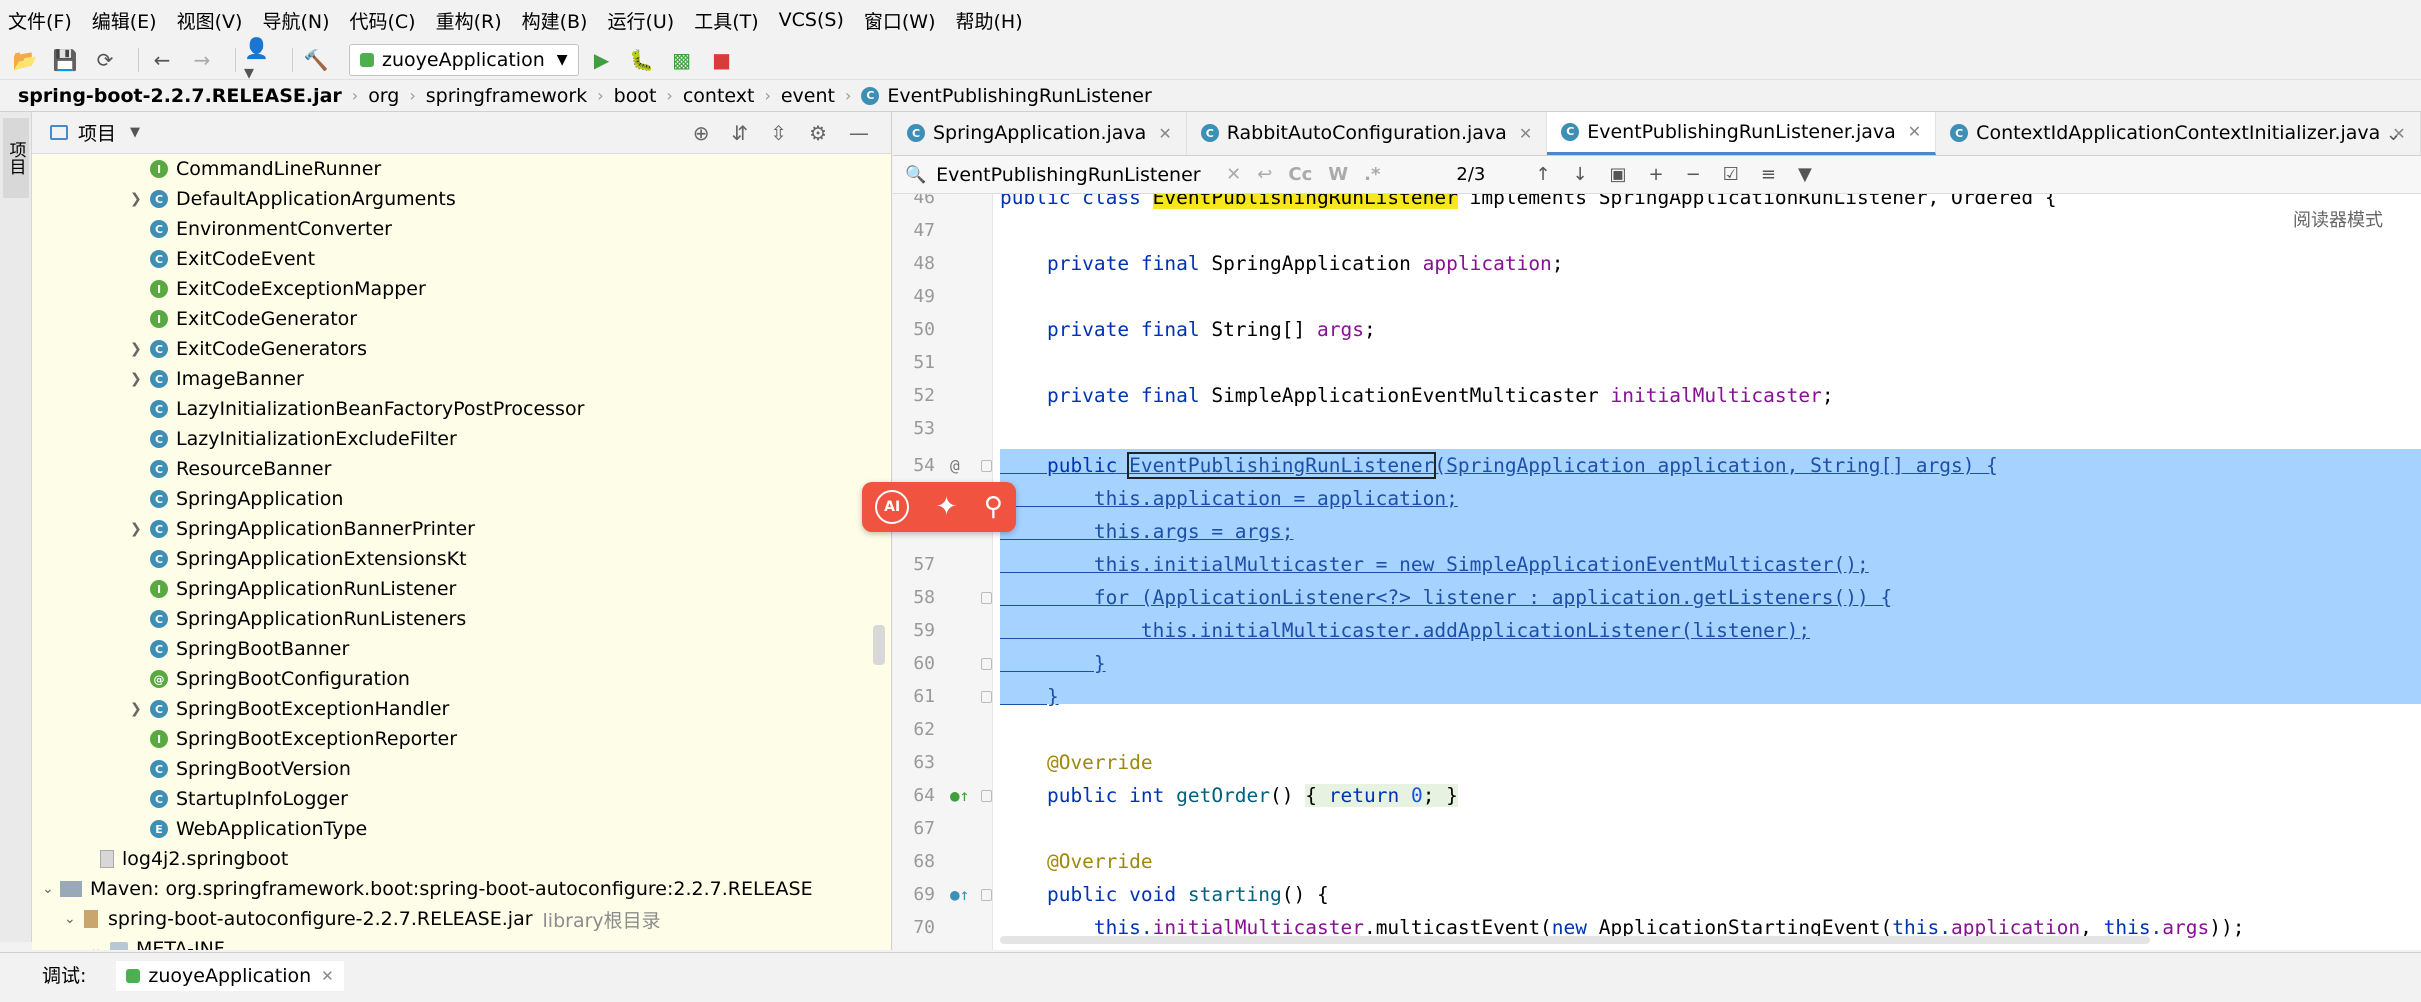  Describe the element at coordinates (65, 60) in the screenshot. I see `save-icon: 💾` at that location.